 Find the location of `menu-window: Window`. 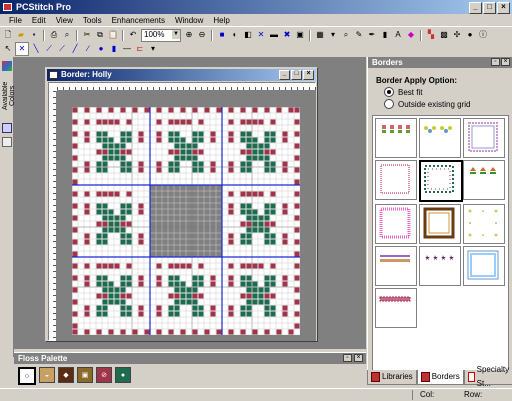

menu-window: Window is located at coordinates (189, 20).